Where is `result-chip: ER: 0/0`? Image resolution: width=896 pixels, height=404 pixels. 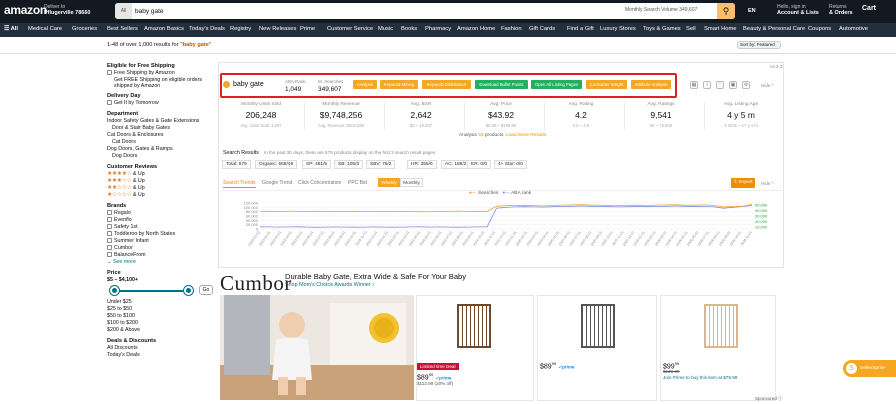
result-chip: ER: 0/0 is located at coordinates (479, 164).